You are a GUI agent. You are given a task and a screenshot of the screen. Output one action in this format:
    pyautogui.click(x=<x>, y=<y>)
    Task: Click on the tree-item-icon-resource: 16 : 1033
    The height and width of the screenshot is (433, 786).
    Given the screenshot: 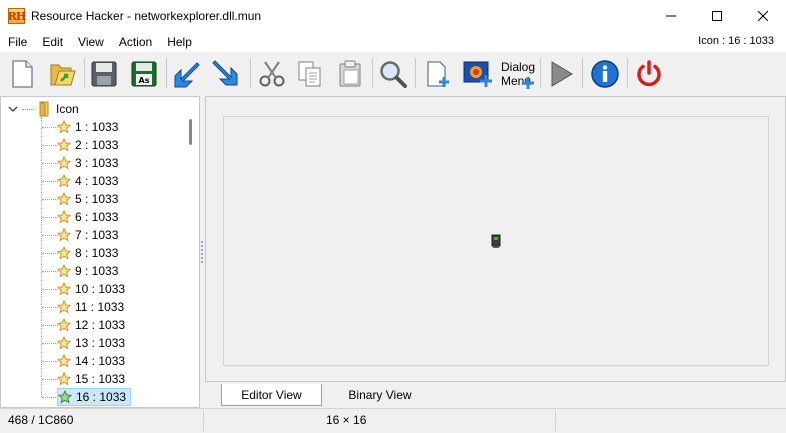 What is the action you would take?
    pyautogui.click(x=94, y=397)
    